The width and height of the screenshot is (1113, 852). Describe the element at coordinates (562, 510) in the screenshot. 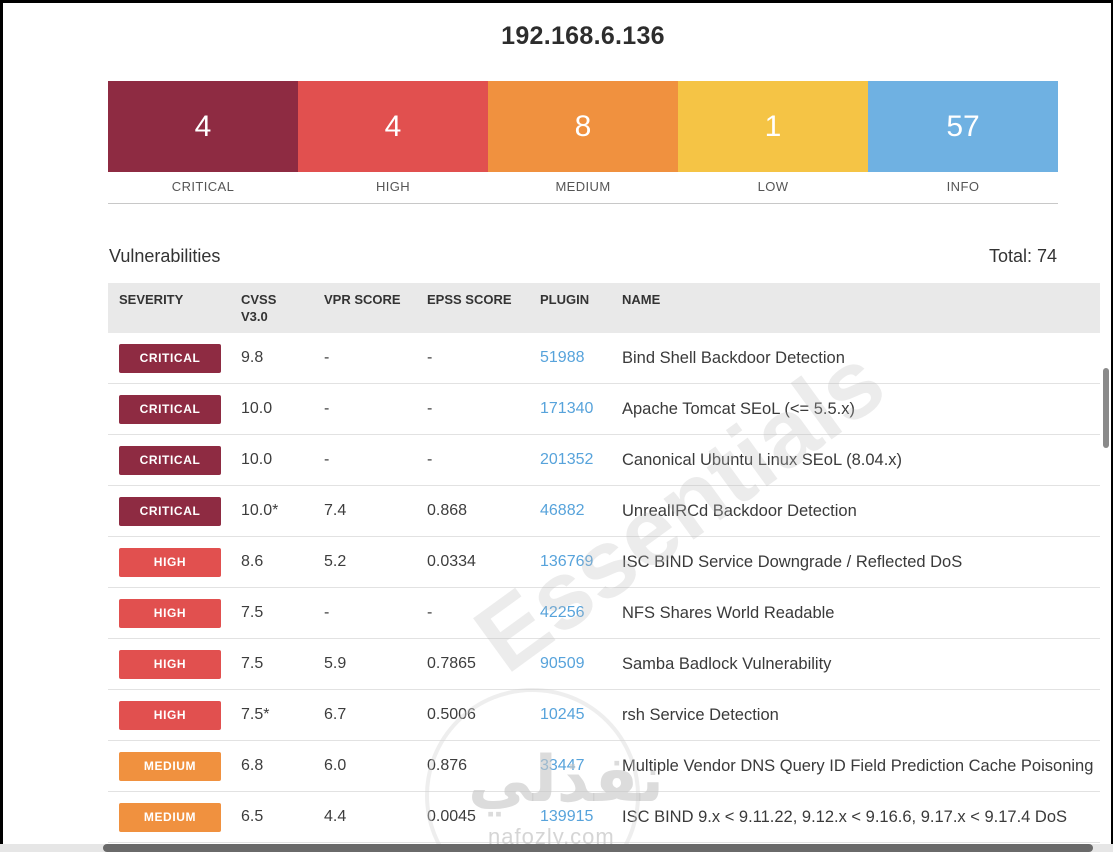

I see `plugin-link: 46882` at that location.